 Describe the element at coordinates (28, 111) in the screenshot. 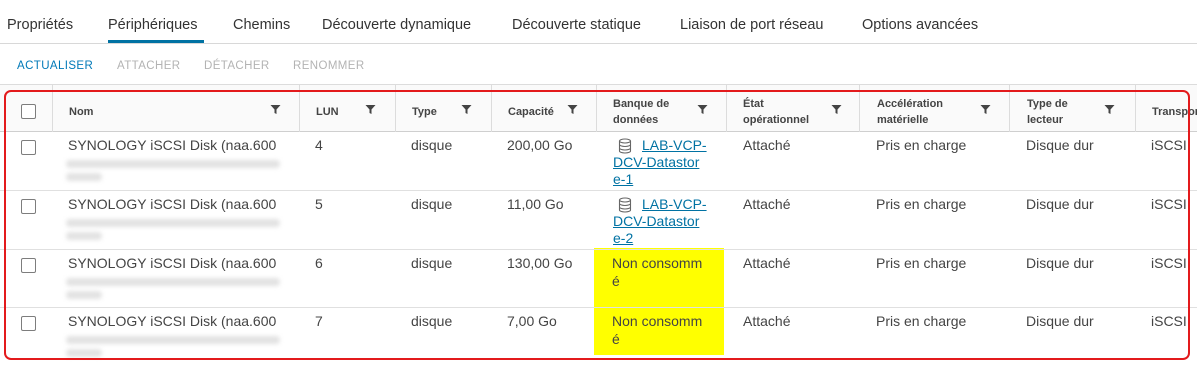

I see `select-all-checkbox` at that location.